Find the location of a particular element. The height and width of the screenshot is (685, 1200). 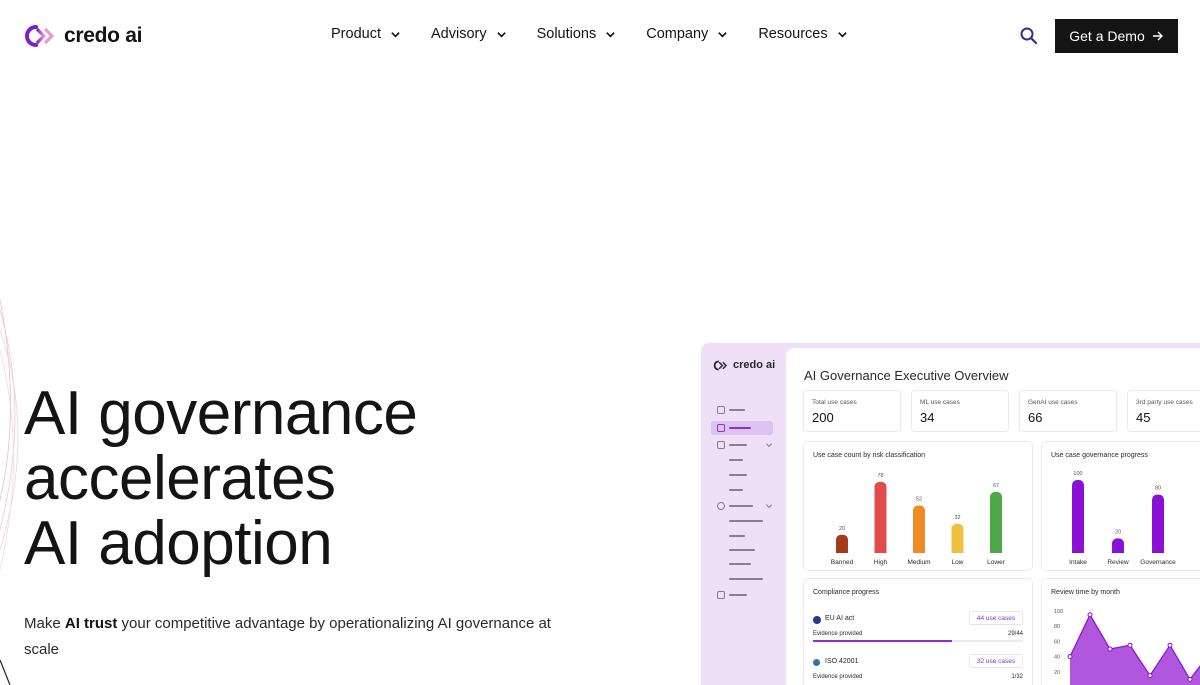

menu-item-label: Advisory is located at coordinates (458, 34).